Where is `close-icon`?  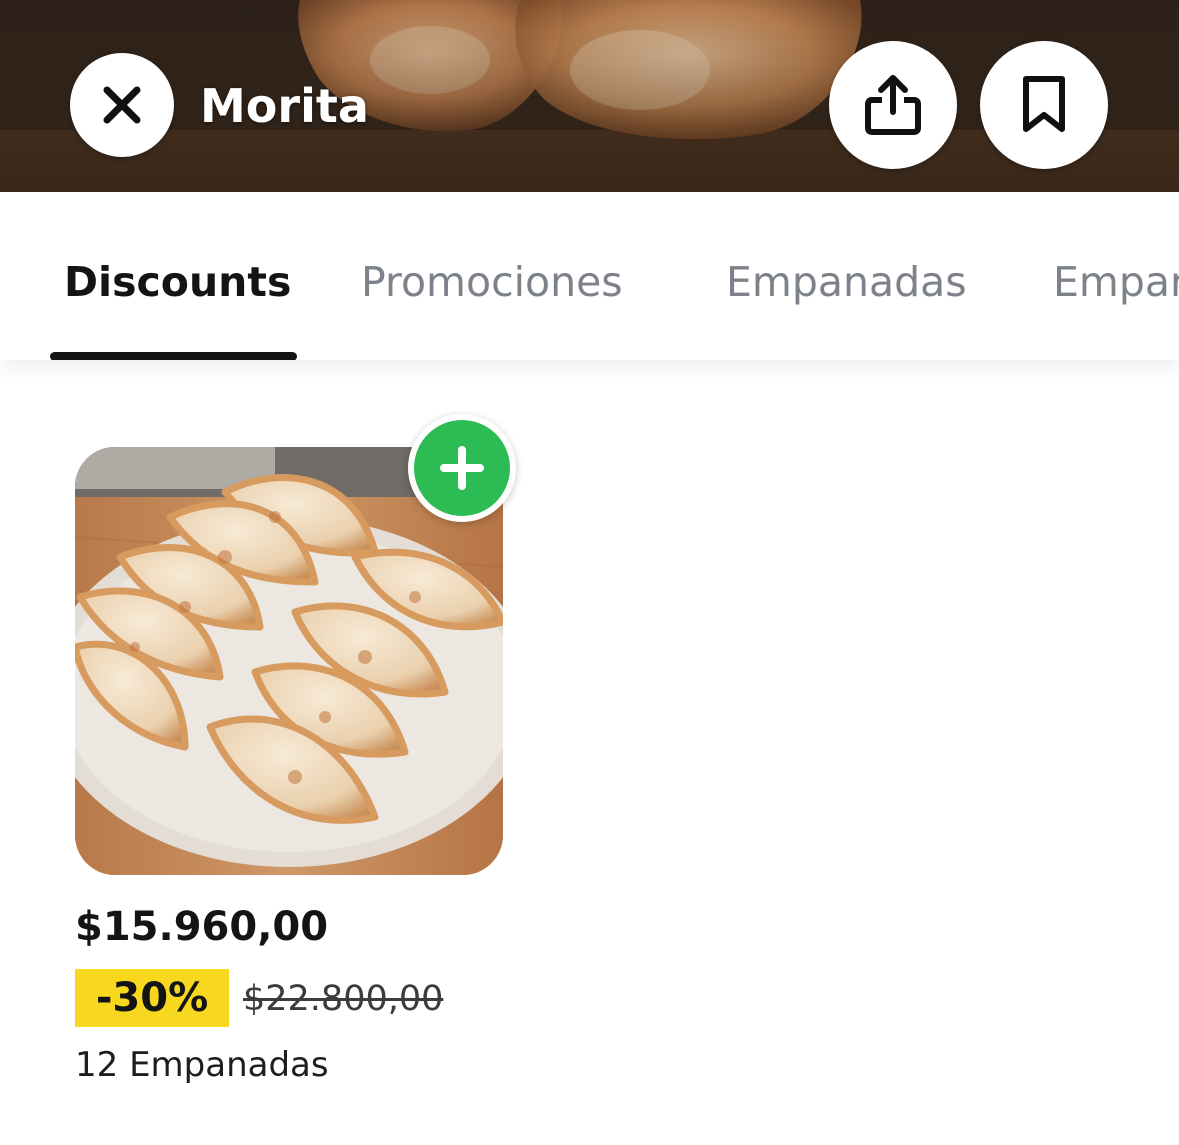
close-icon is located at coordinates (122, 105).